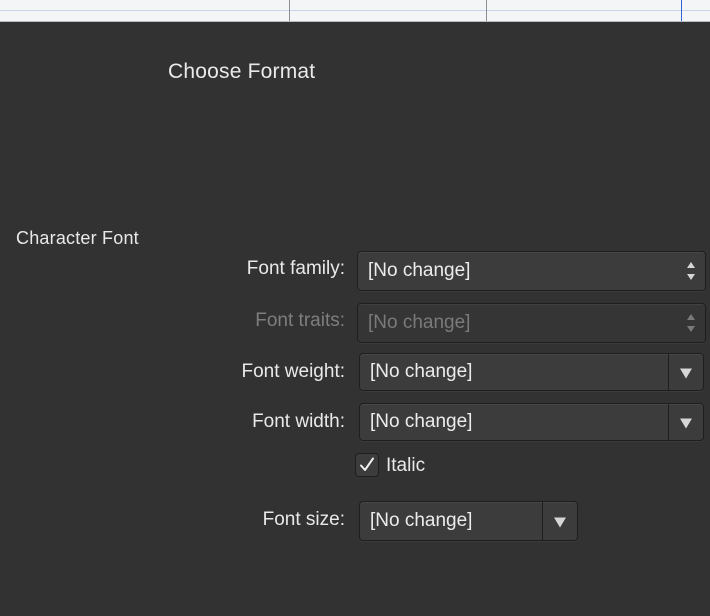 This screenshot has width=710, height=616. What do you see at coordinates (531, 323) in the screenshot?
I see `font-traits-popup: [No change]` at bounding box center [531, 323].